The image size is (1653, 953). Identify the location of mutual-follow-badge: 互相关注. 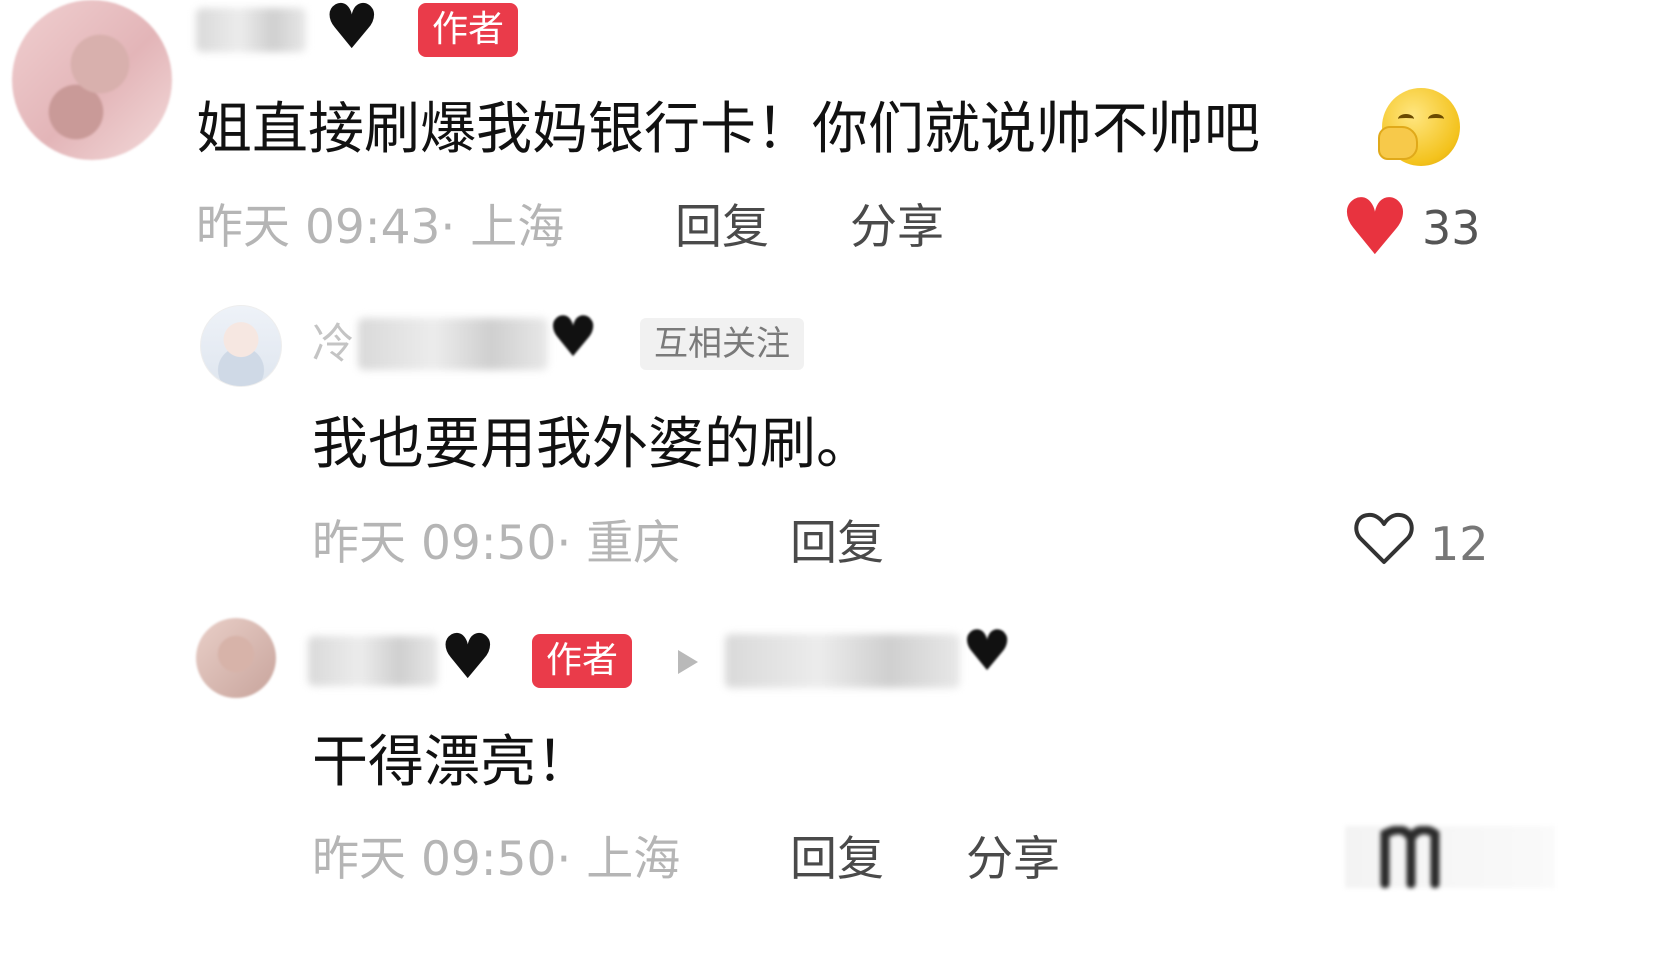
(722, 344).